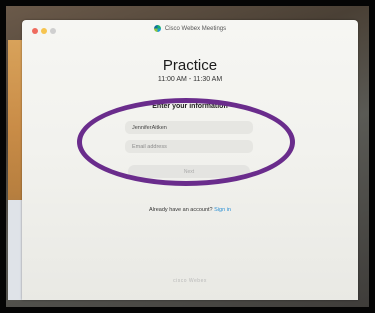  I want to click on next-button: Next, so click(189, 171).